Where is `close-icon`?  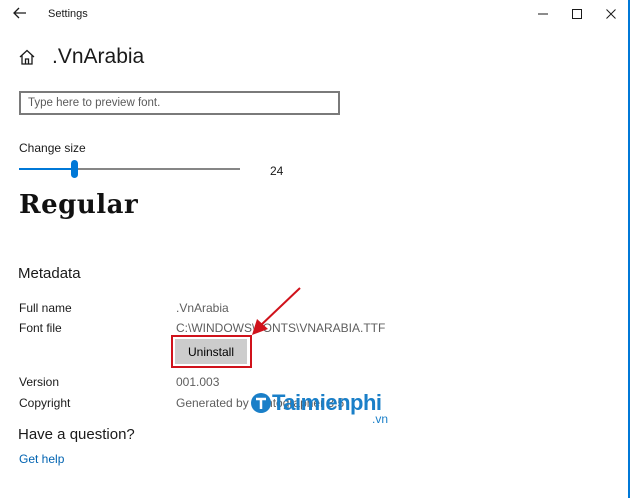 close-icon is located at coordinates (611, 14).